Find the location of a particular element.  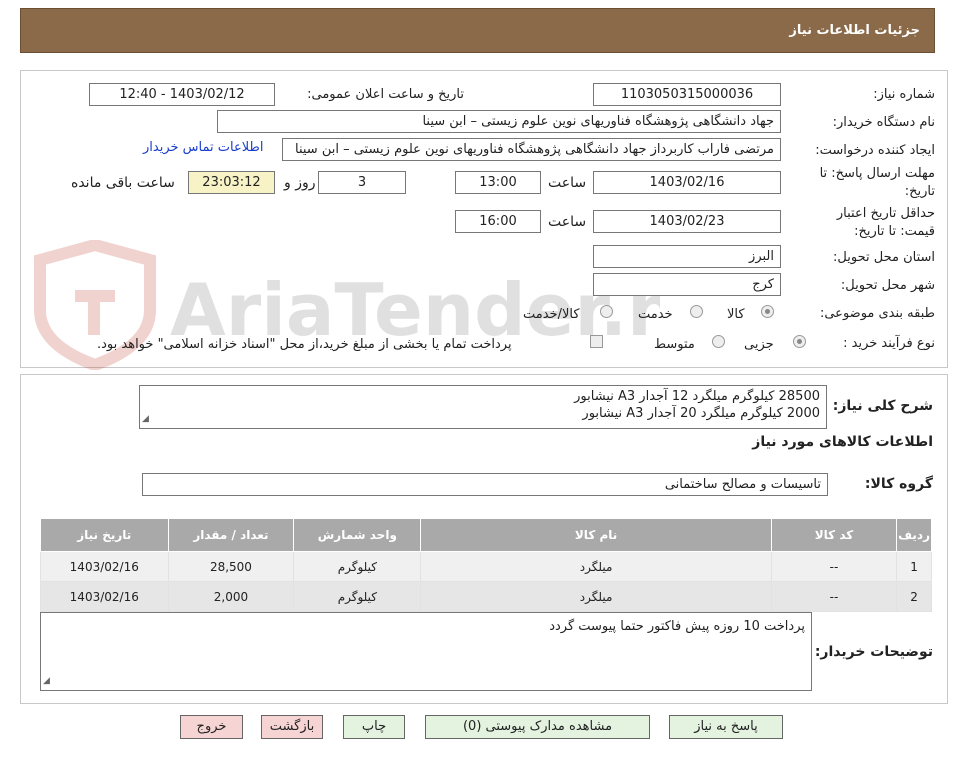

exit-button: خروج is located at coordinates (211, 727).